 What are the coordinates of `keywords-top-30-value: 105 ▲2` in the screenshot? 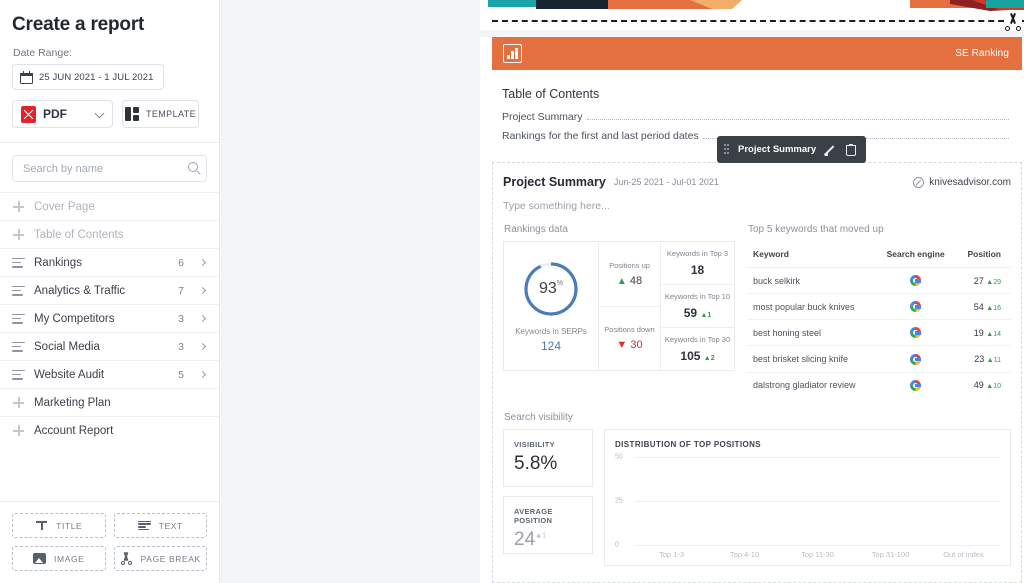 It's located at (697, 356).